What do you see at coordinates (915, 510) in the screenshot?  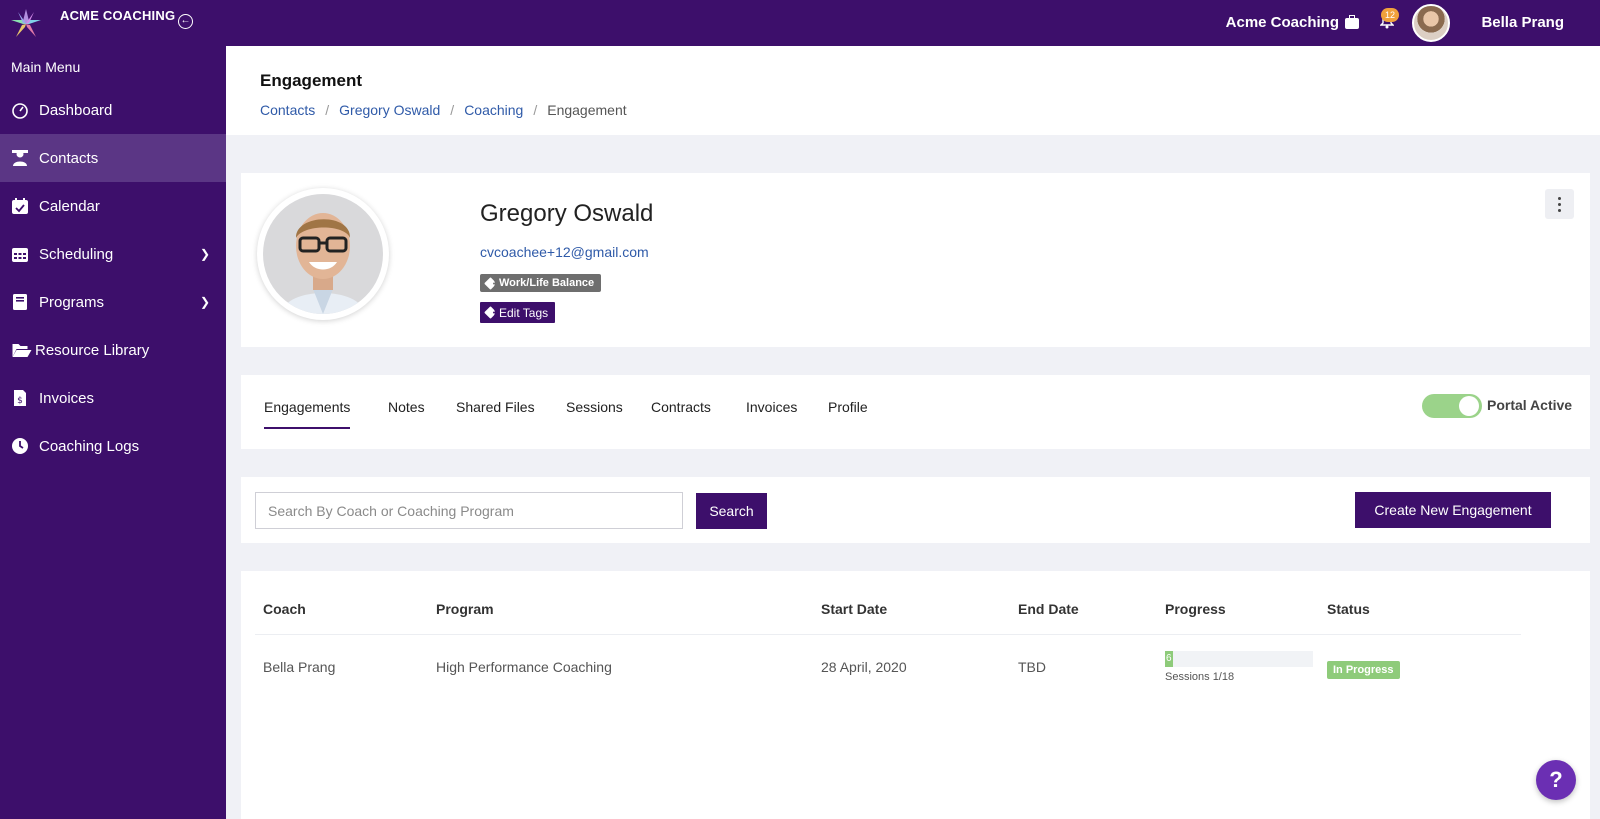 I see `search-bar: Search Create New Engagement` at bounding box center [915, 510].